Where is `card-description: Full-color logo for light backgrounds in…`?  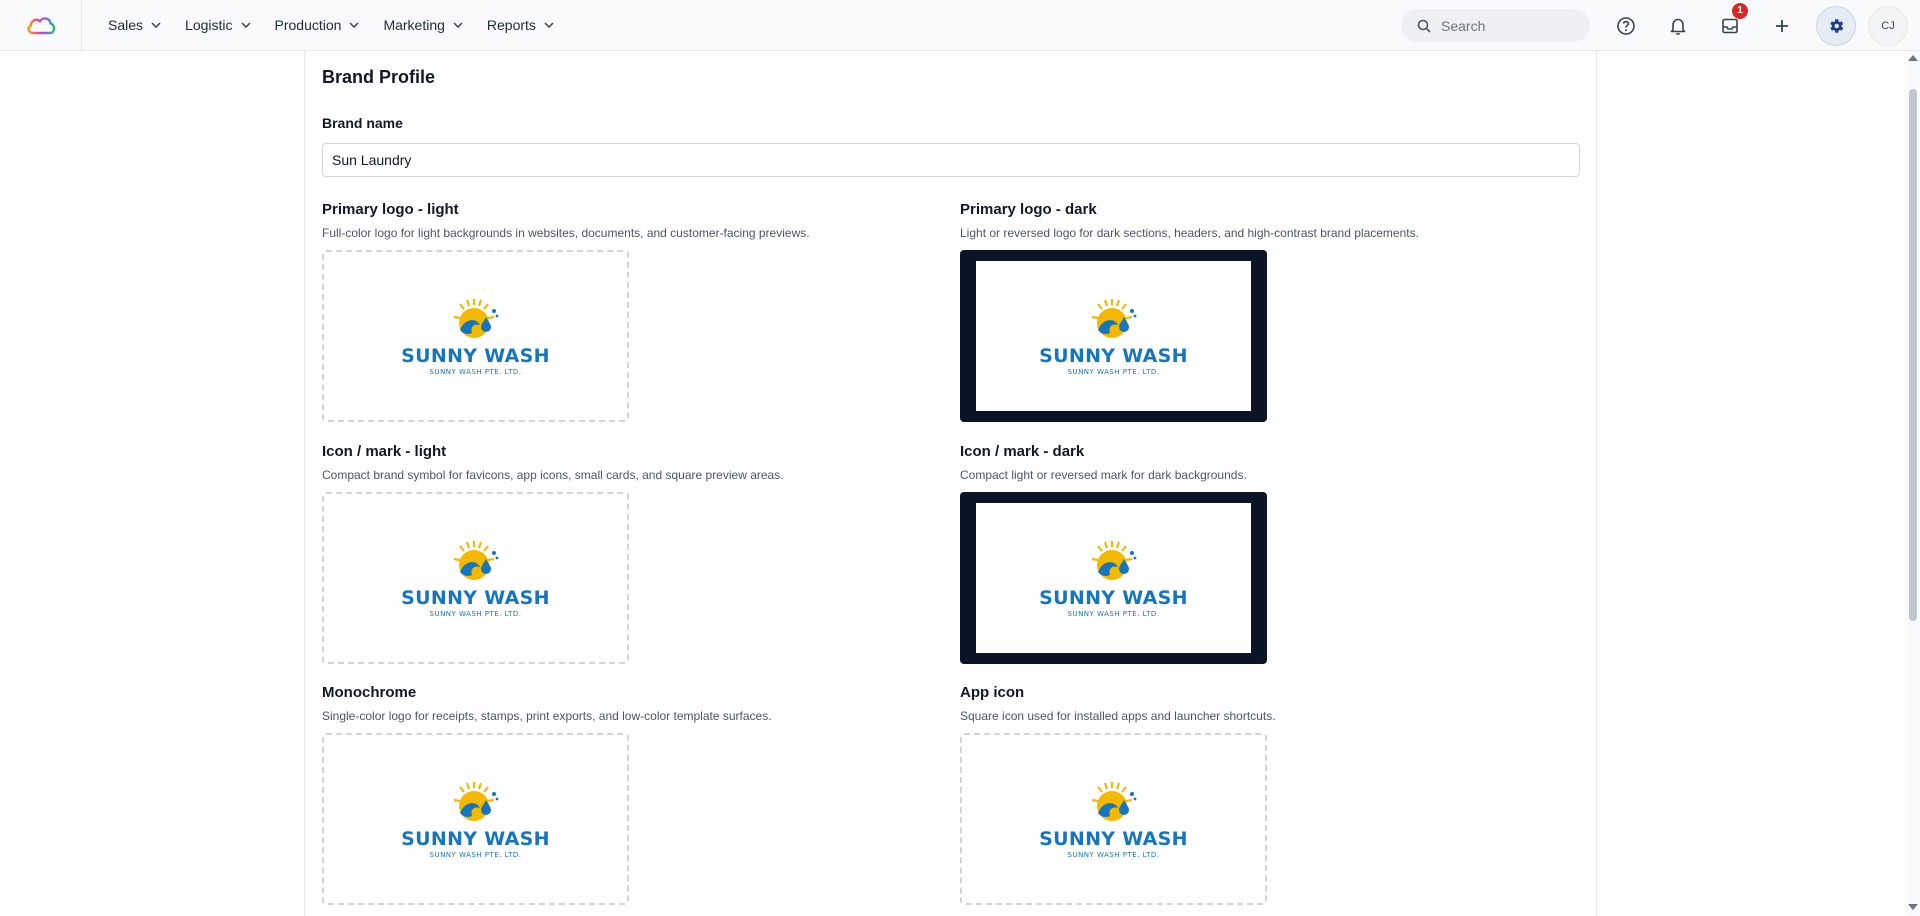 card-description: Full-color logo for light backgrounds in… is located at coordinates (566, 233).